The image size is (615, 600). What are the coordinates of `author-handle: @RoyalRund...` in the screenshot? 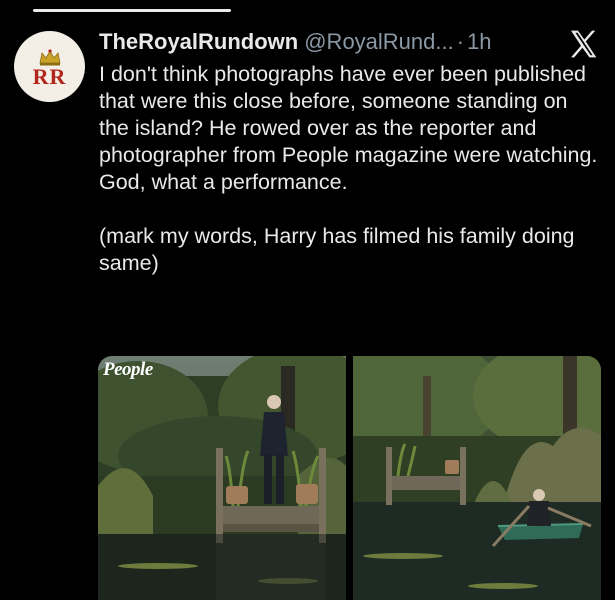 It's located at (379, 42).